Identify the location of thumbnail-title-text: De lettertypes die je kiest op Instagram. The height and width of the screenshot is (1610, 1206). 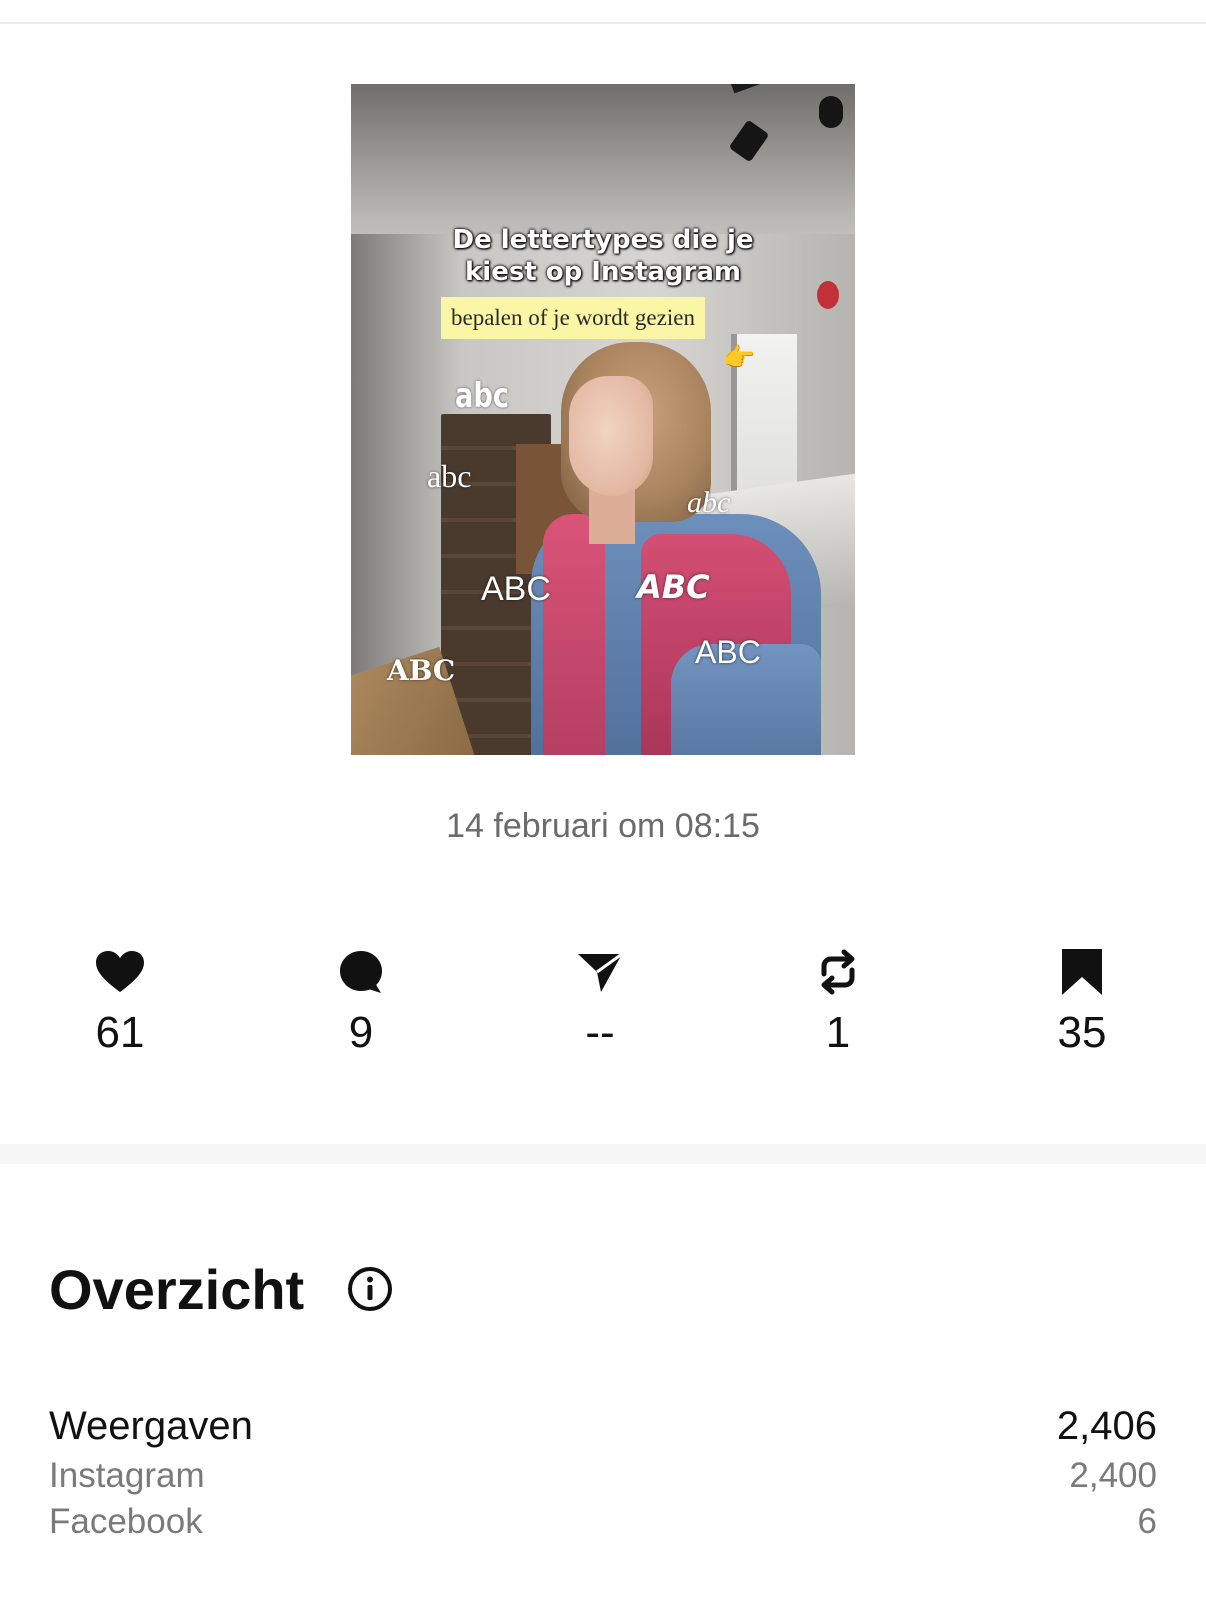
(603, 256).